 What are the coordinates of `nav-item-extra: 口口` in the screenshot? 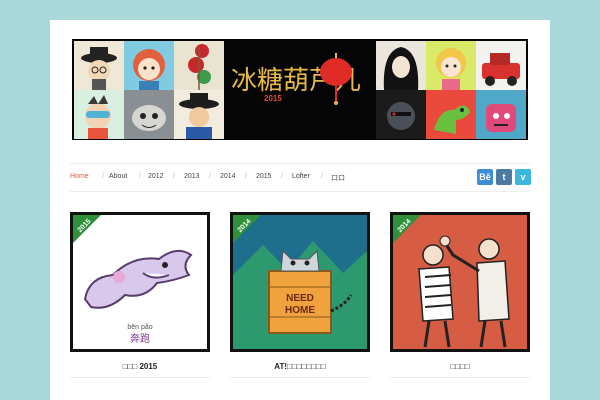 It's located at (338, 178).